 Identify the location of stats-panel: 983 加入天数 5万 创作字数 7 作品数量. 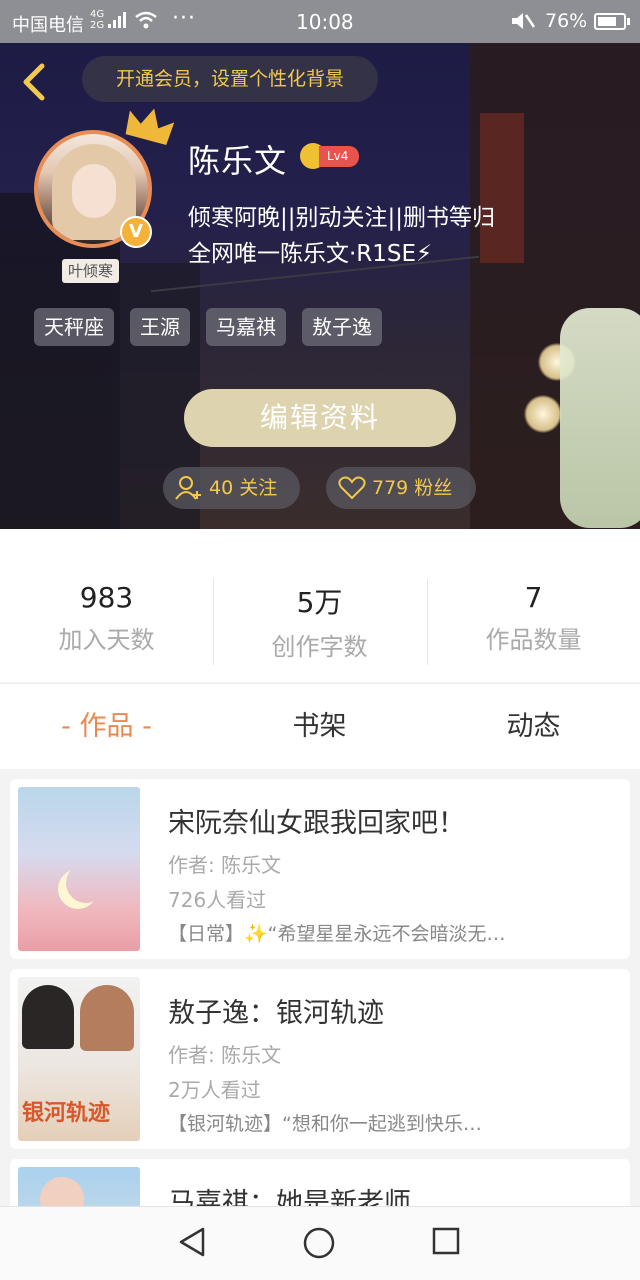
(320, 605).